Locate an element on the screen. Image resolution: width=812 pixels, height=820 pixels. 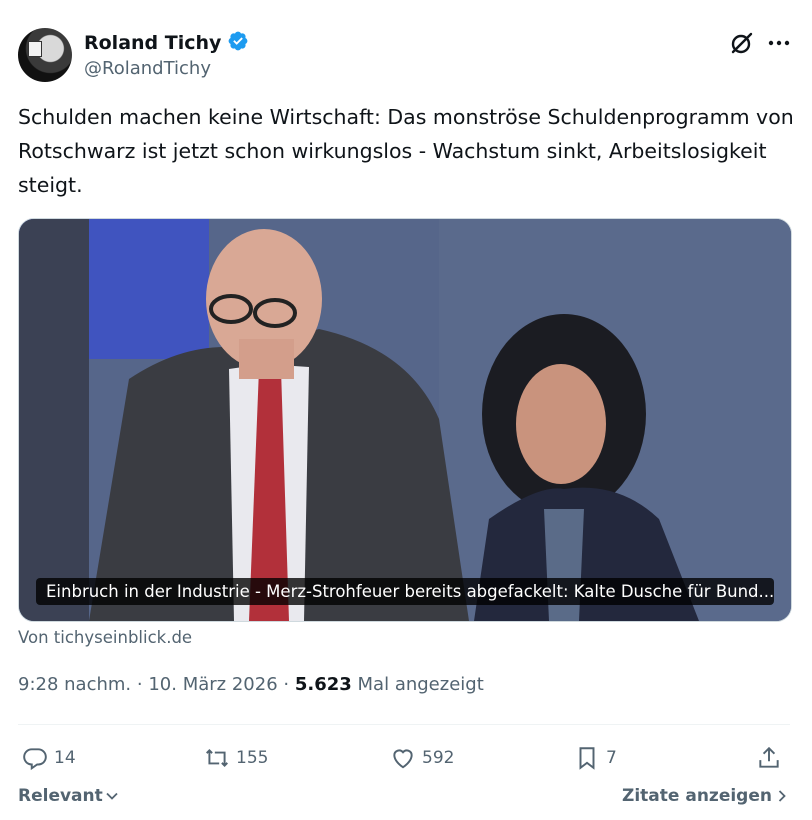
reply-footer: Relevant Zitate anzeigen is located at coordinates (406, 800).